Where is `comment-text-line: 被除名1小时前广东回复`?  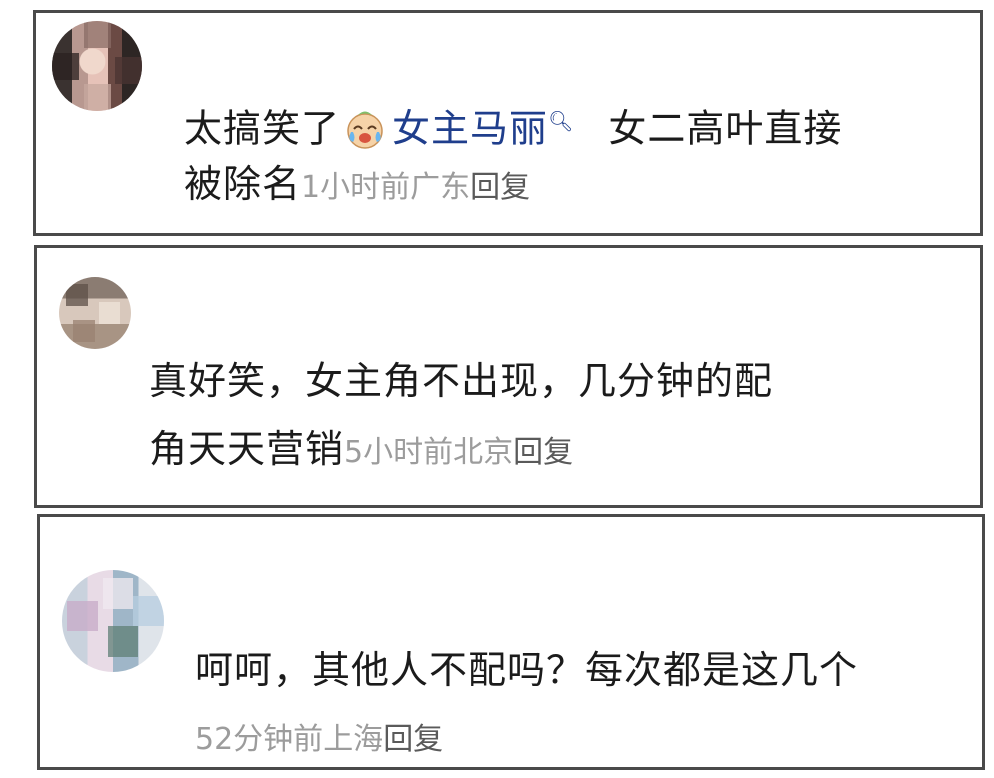
comment-text-line: 被除名1小时前广东回复 is located at coordinates (357, 186).